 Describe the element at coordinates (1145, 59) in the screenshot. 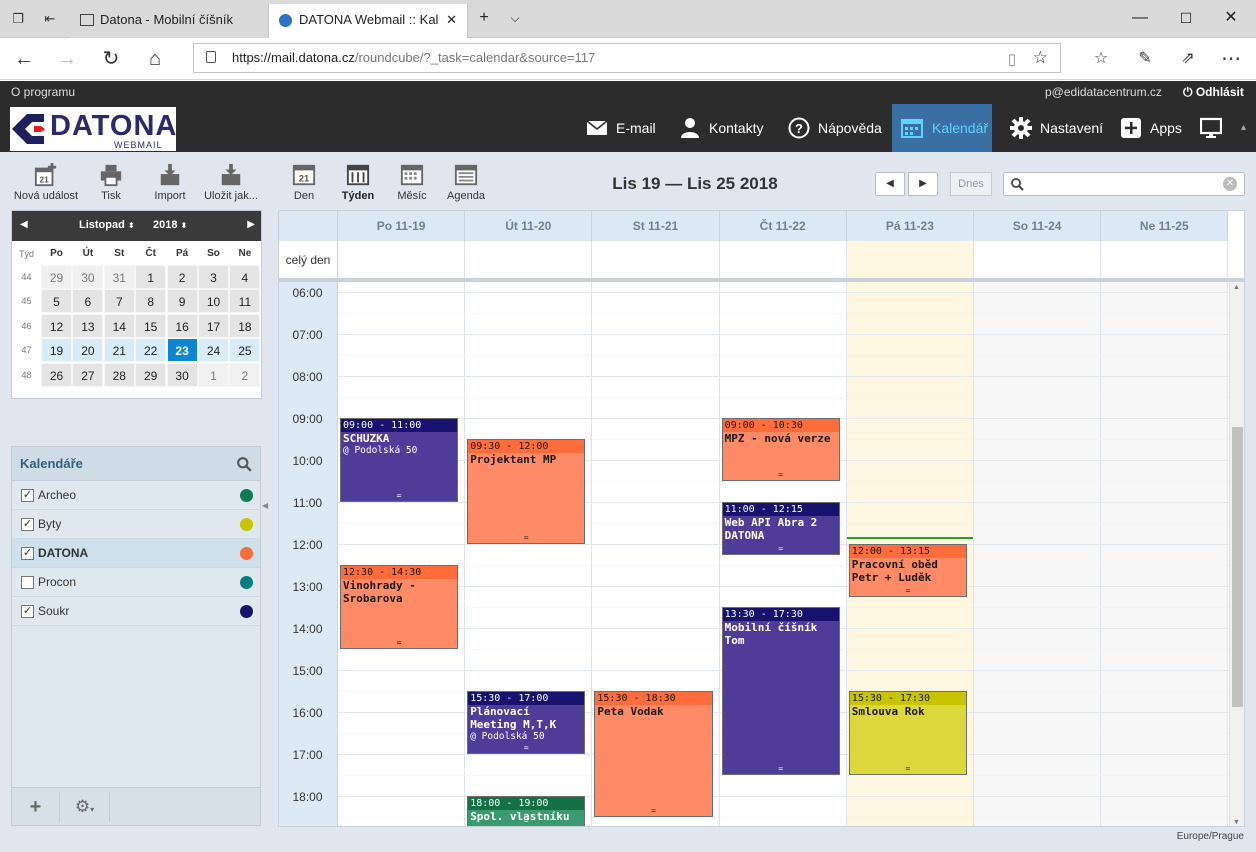

I see `web-note-icon: ✎` at that location.